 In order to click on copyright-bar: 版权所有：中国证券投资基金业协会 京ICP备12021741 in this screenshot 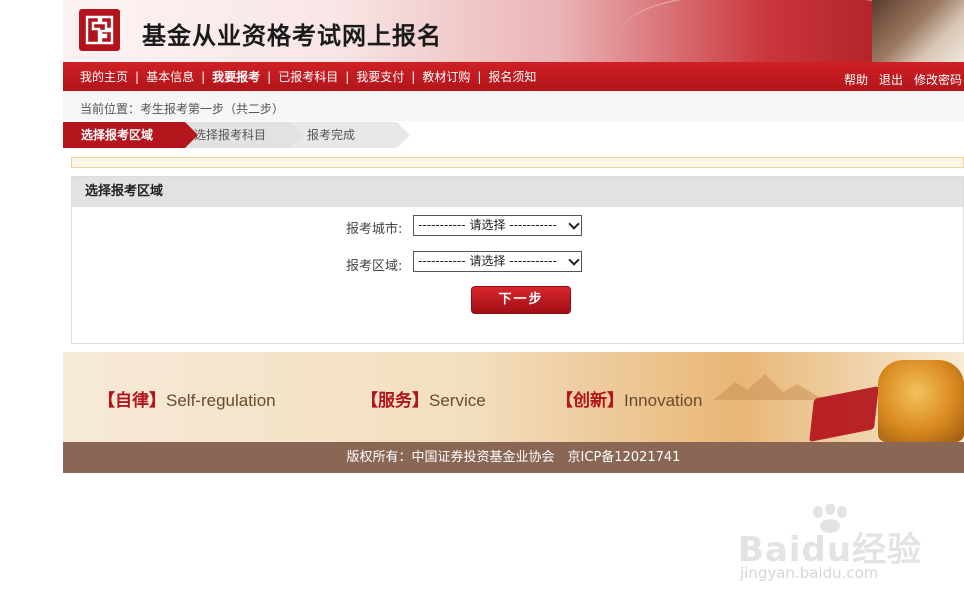, I will do `click(513, 457)`.